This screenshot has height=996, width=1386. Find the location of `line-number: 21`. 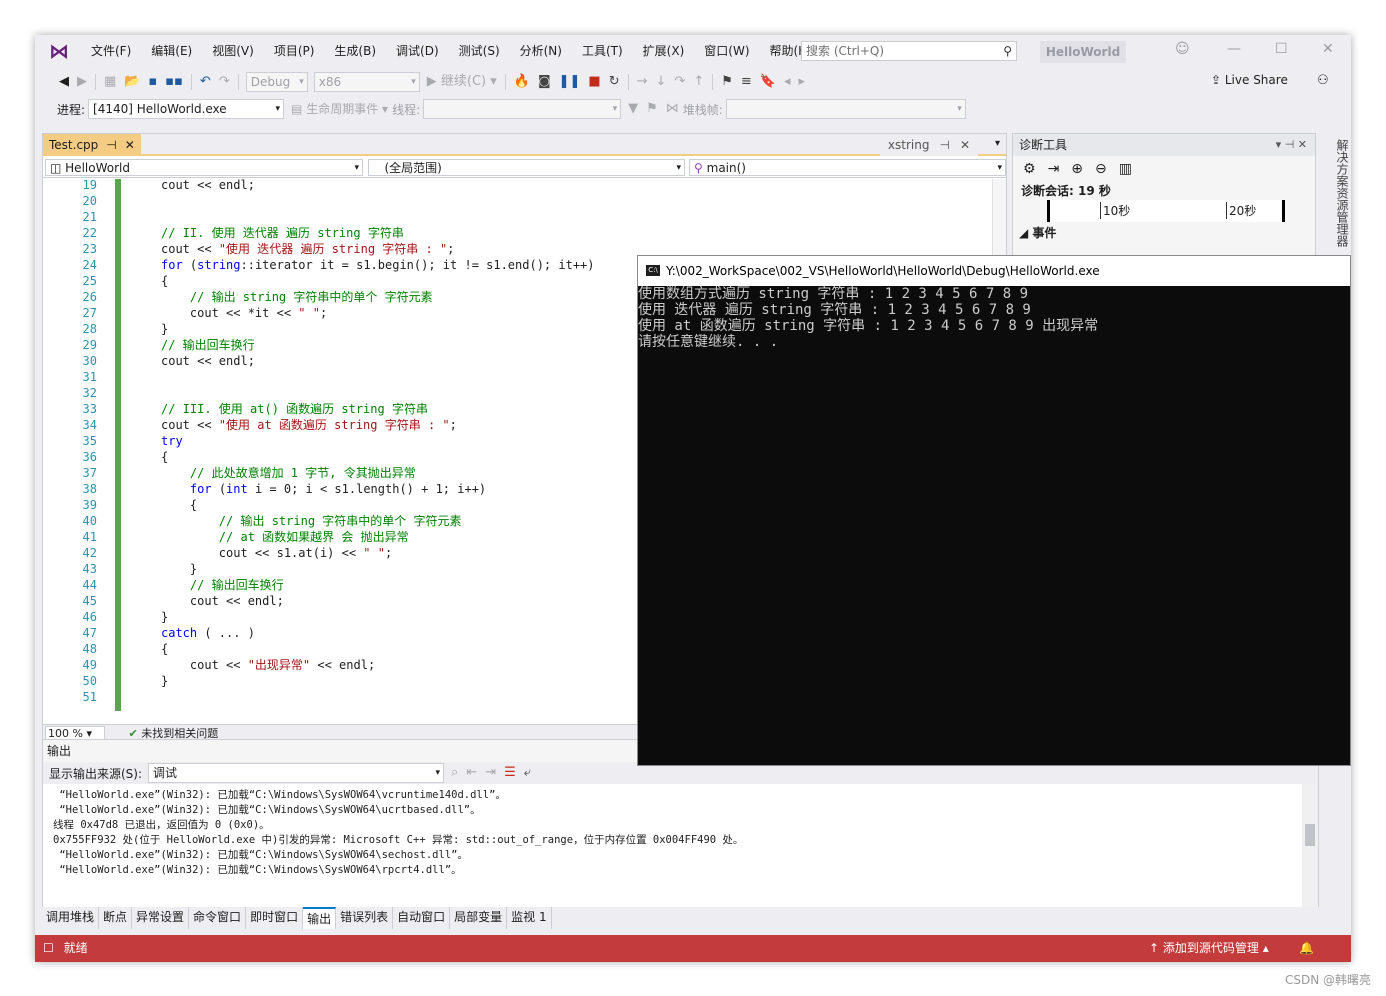

line-number: 21 is located at coordinates (89, 217).